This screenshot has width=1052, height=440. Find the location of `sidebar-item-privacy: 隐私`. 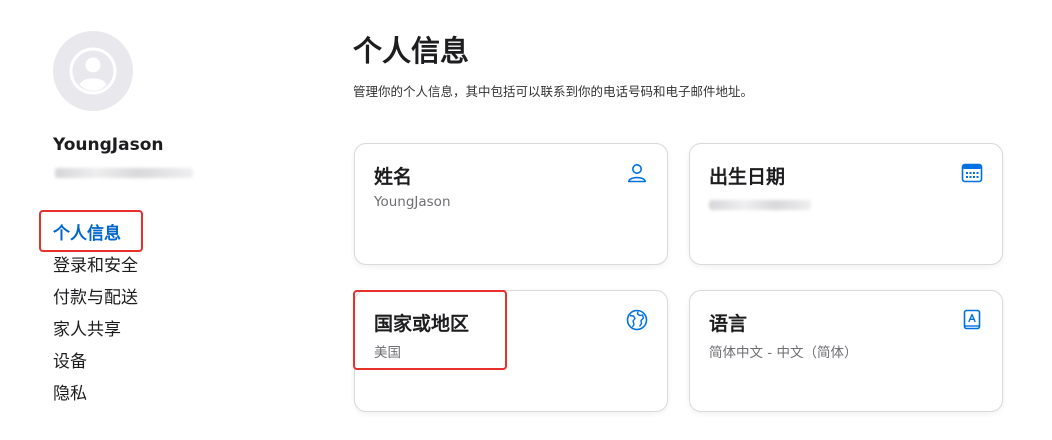

sidebar-item-privacy: 隐私 is located at coordinates (95, 398).